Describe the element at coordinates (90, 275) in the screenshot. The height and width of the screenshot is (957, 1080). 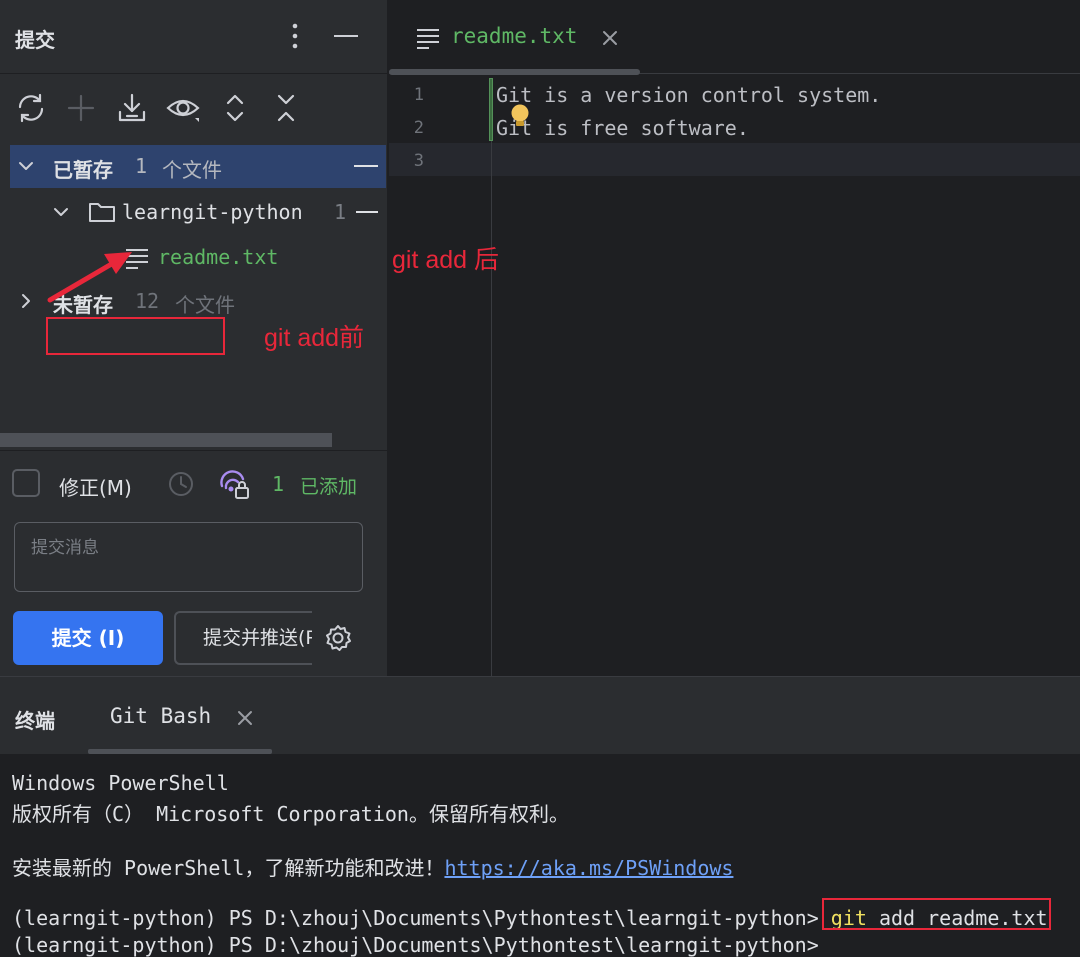
I see `annotation-arrow` at that location.